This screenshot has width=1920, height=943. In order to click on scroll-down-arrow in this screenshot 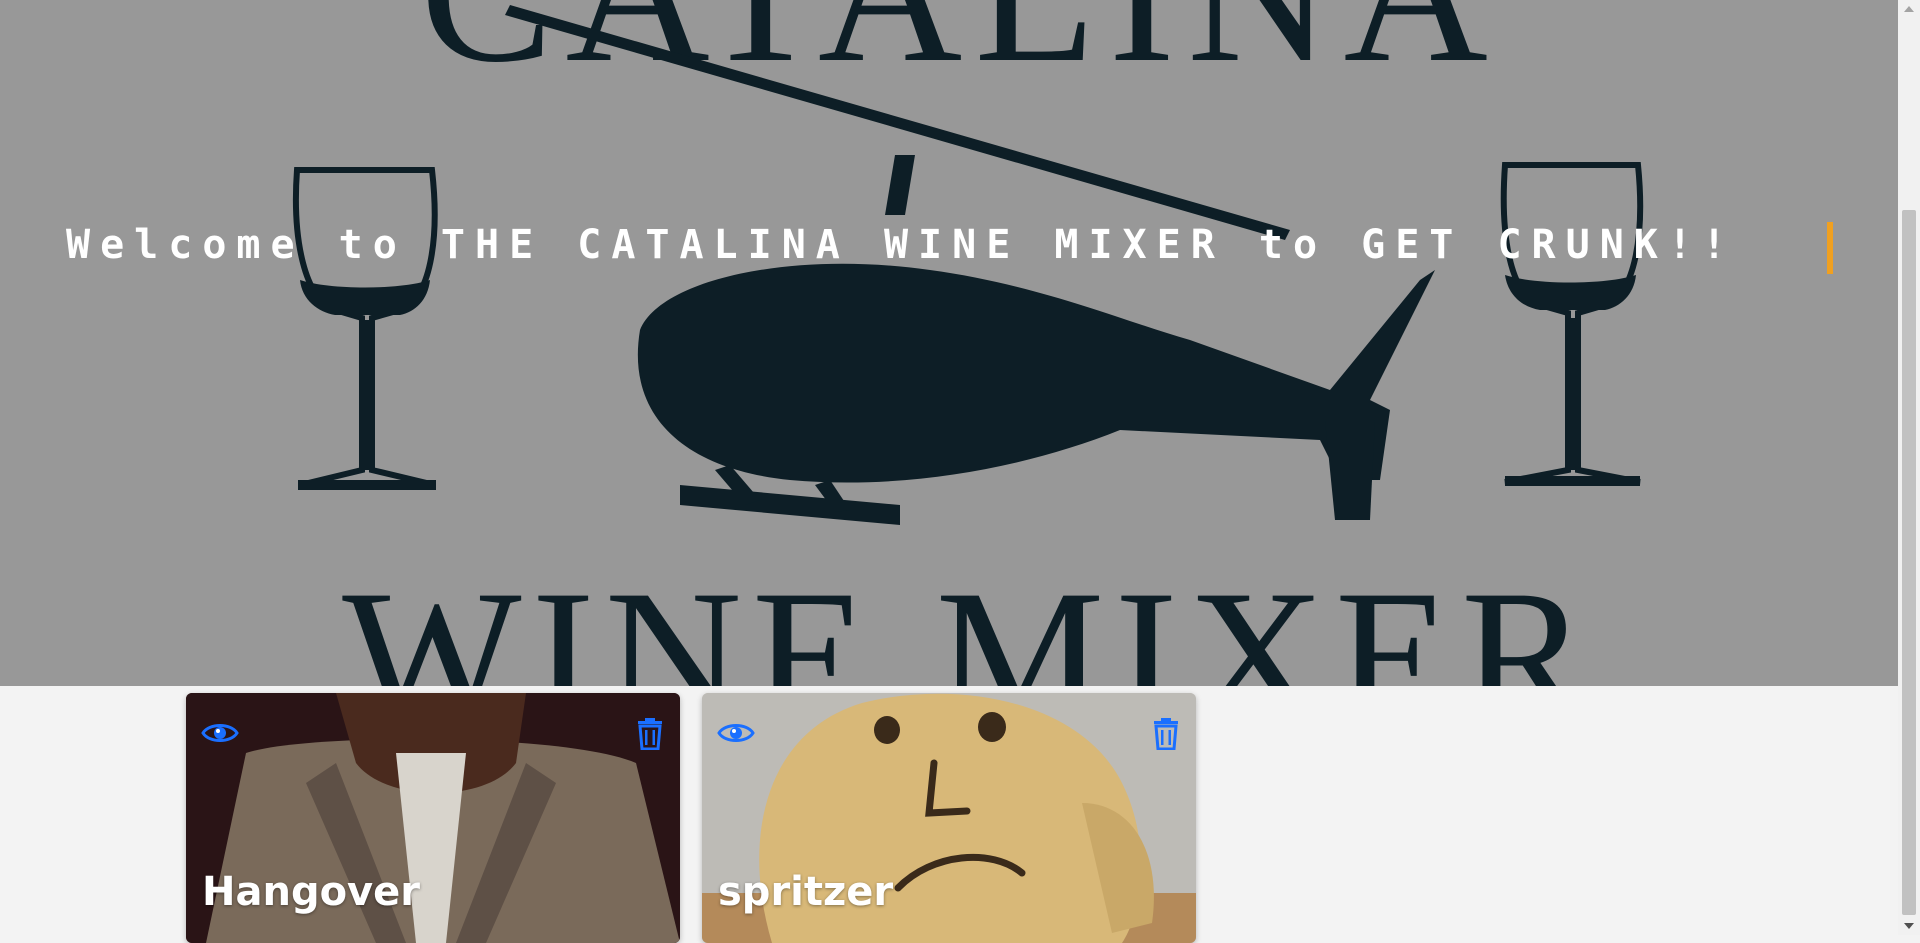, I will do `click(1909, 926)`.